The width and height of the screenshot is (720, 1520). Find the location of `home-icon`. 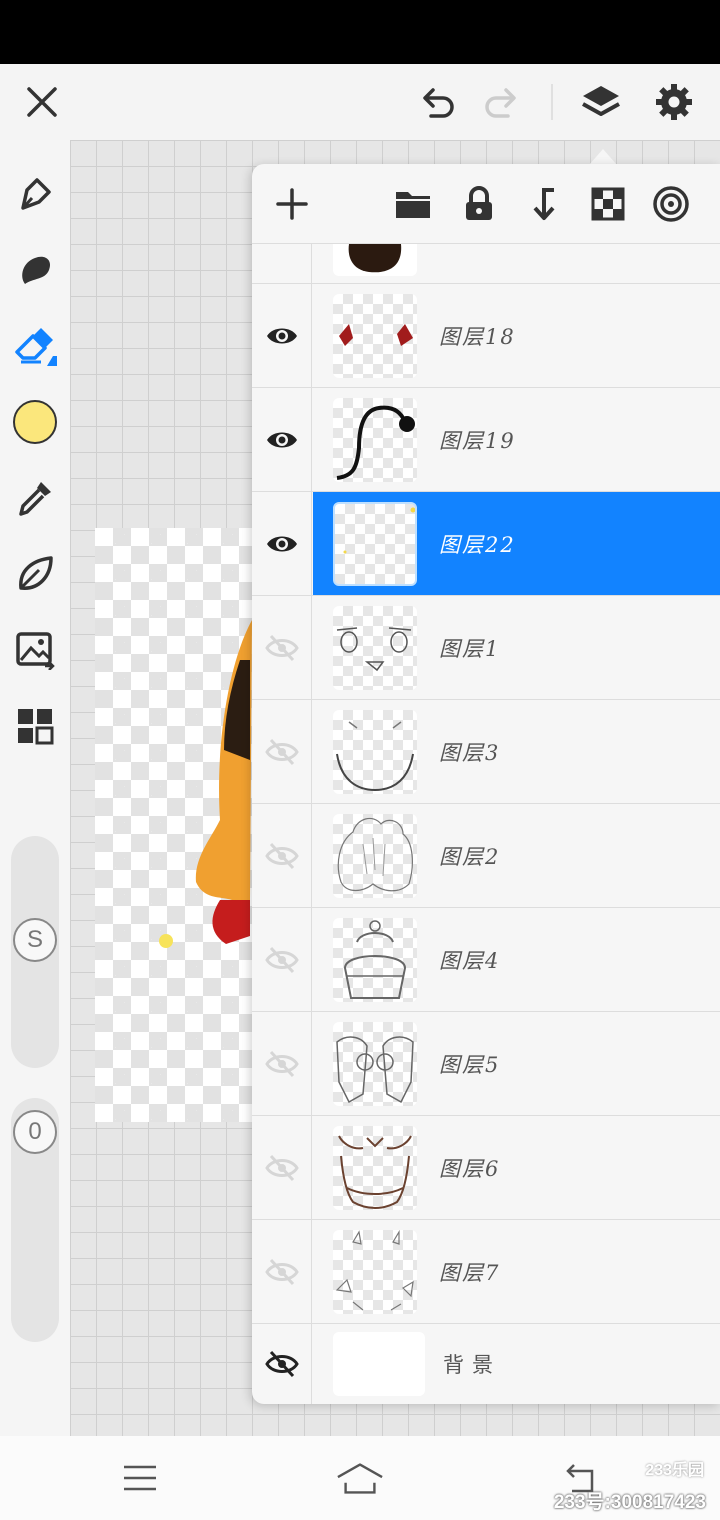

home-icon is located at coordinates (360, 1478).